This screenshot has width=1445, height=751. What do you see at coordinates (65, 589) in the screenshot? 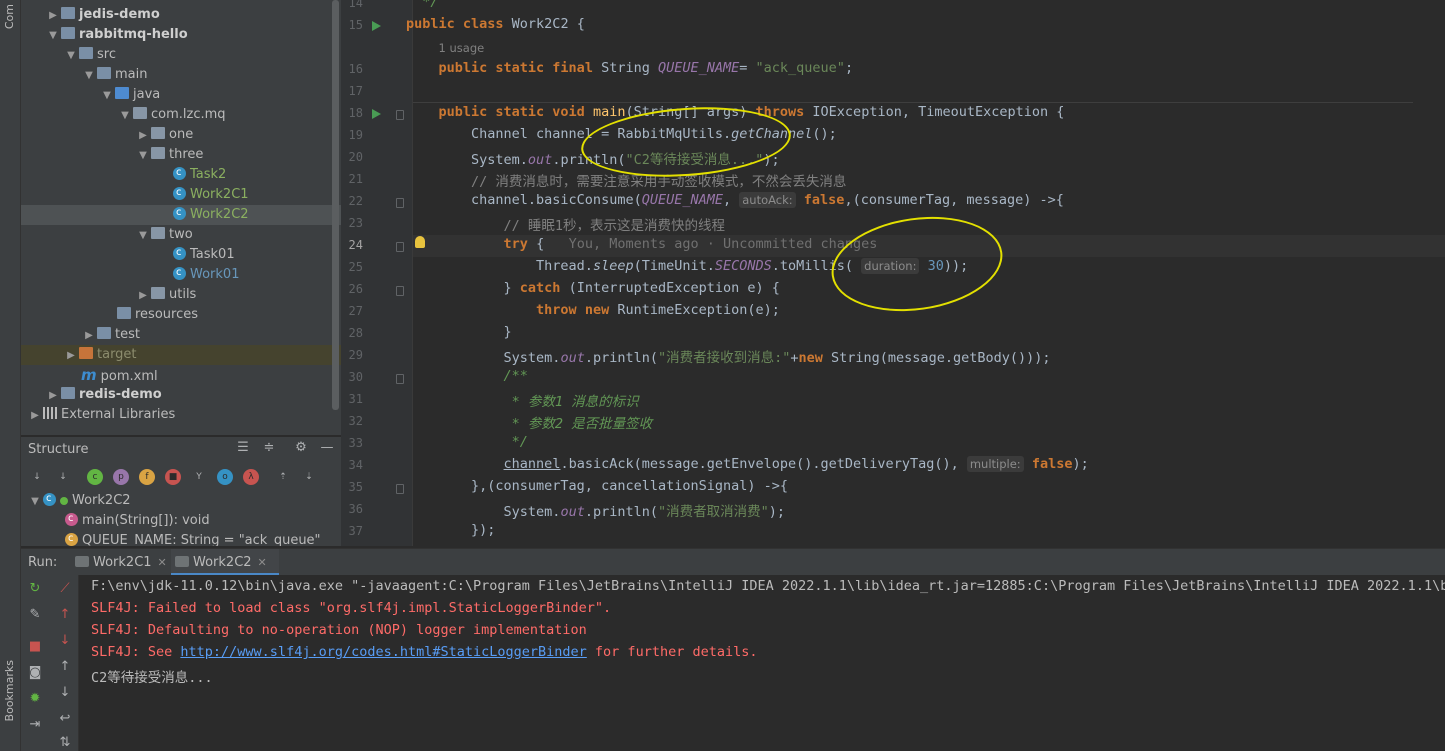
I see `clear-marker-icon: ⟋` at bounding box center [65, 589].